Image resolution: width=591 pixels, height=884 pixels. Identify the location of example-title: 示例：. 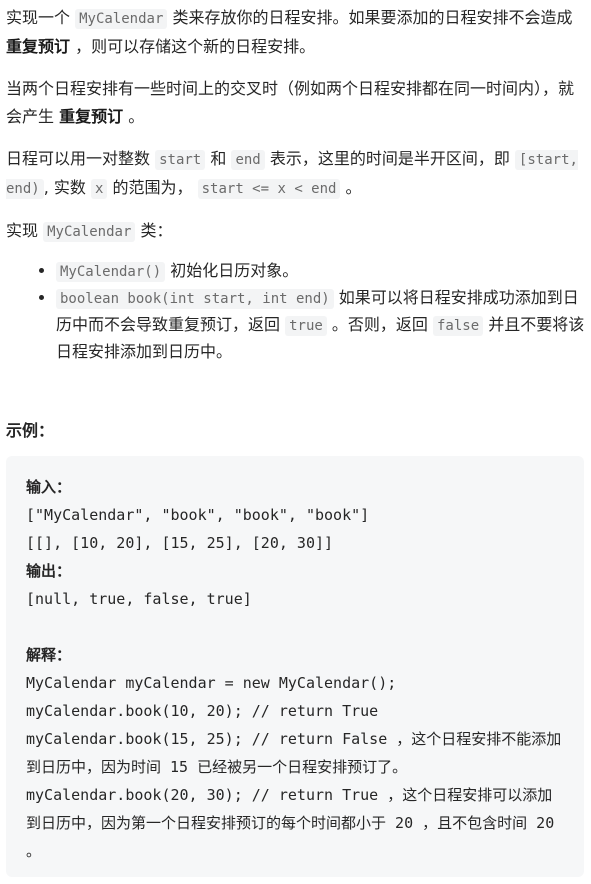
(30, 430).